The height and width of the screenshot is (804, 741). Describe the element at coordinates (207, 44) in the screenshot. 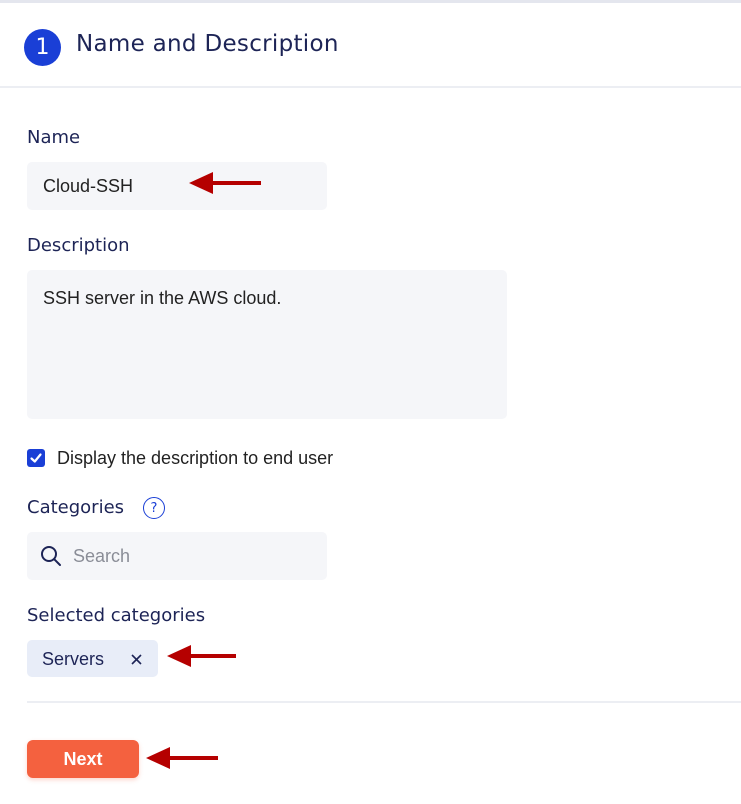

I see `step-title: Name and Description` at that location.